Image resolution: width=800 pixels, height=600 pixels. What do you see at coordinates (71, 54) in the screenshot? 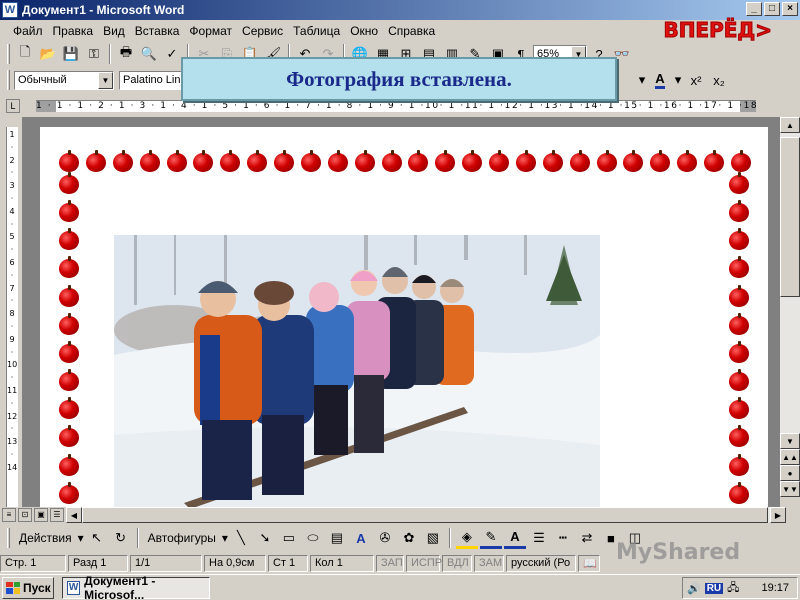
I see `save-icon: 💾` at bounding box center [71, 54].